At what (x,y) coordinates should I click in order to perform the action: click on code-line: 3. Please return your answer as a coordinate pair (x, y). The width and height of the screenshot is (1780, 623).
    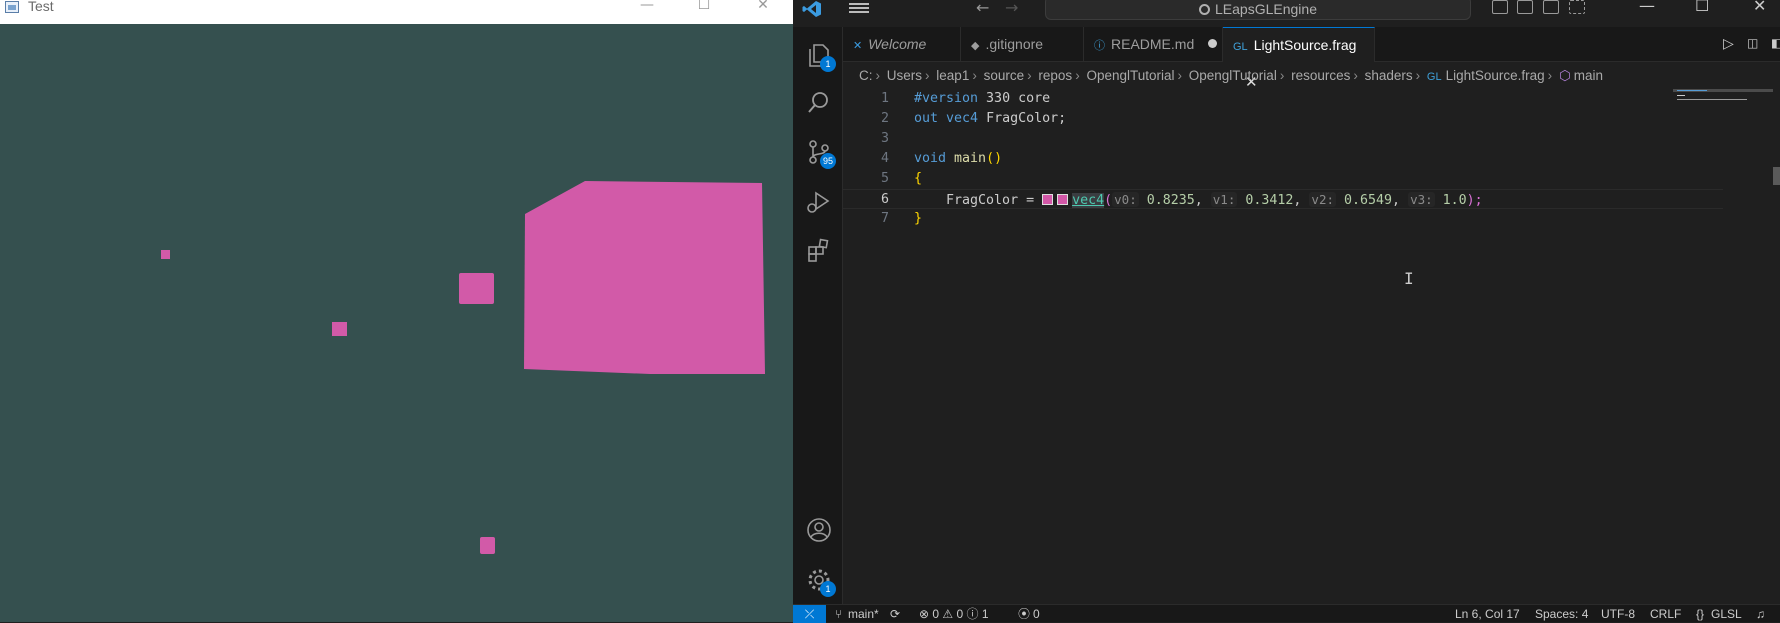
    Looking at the image, I should click on (1283, 139).